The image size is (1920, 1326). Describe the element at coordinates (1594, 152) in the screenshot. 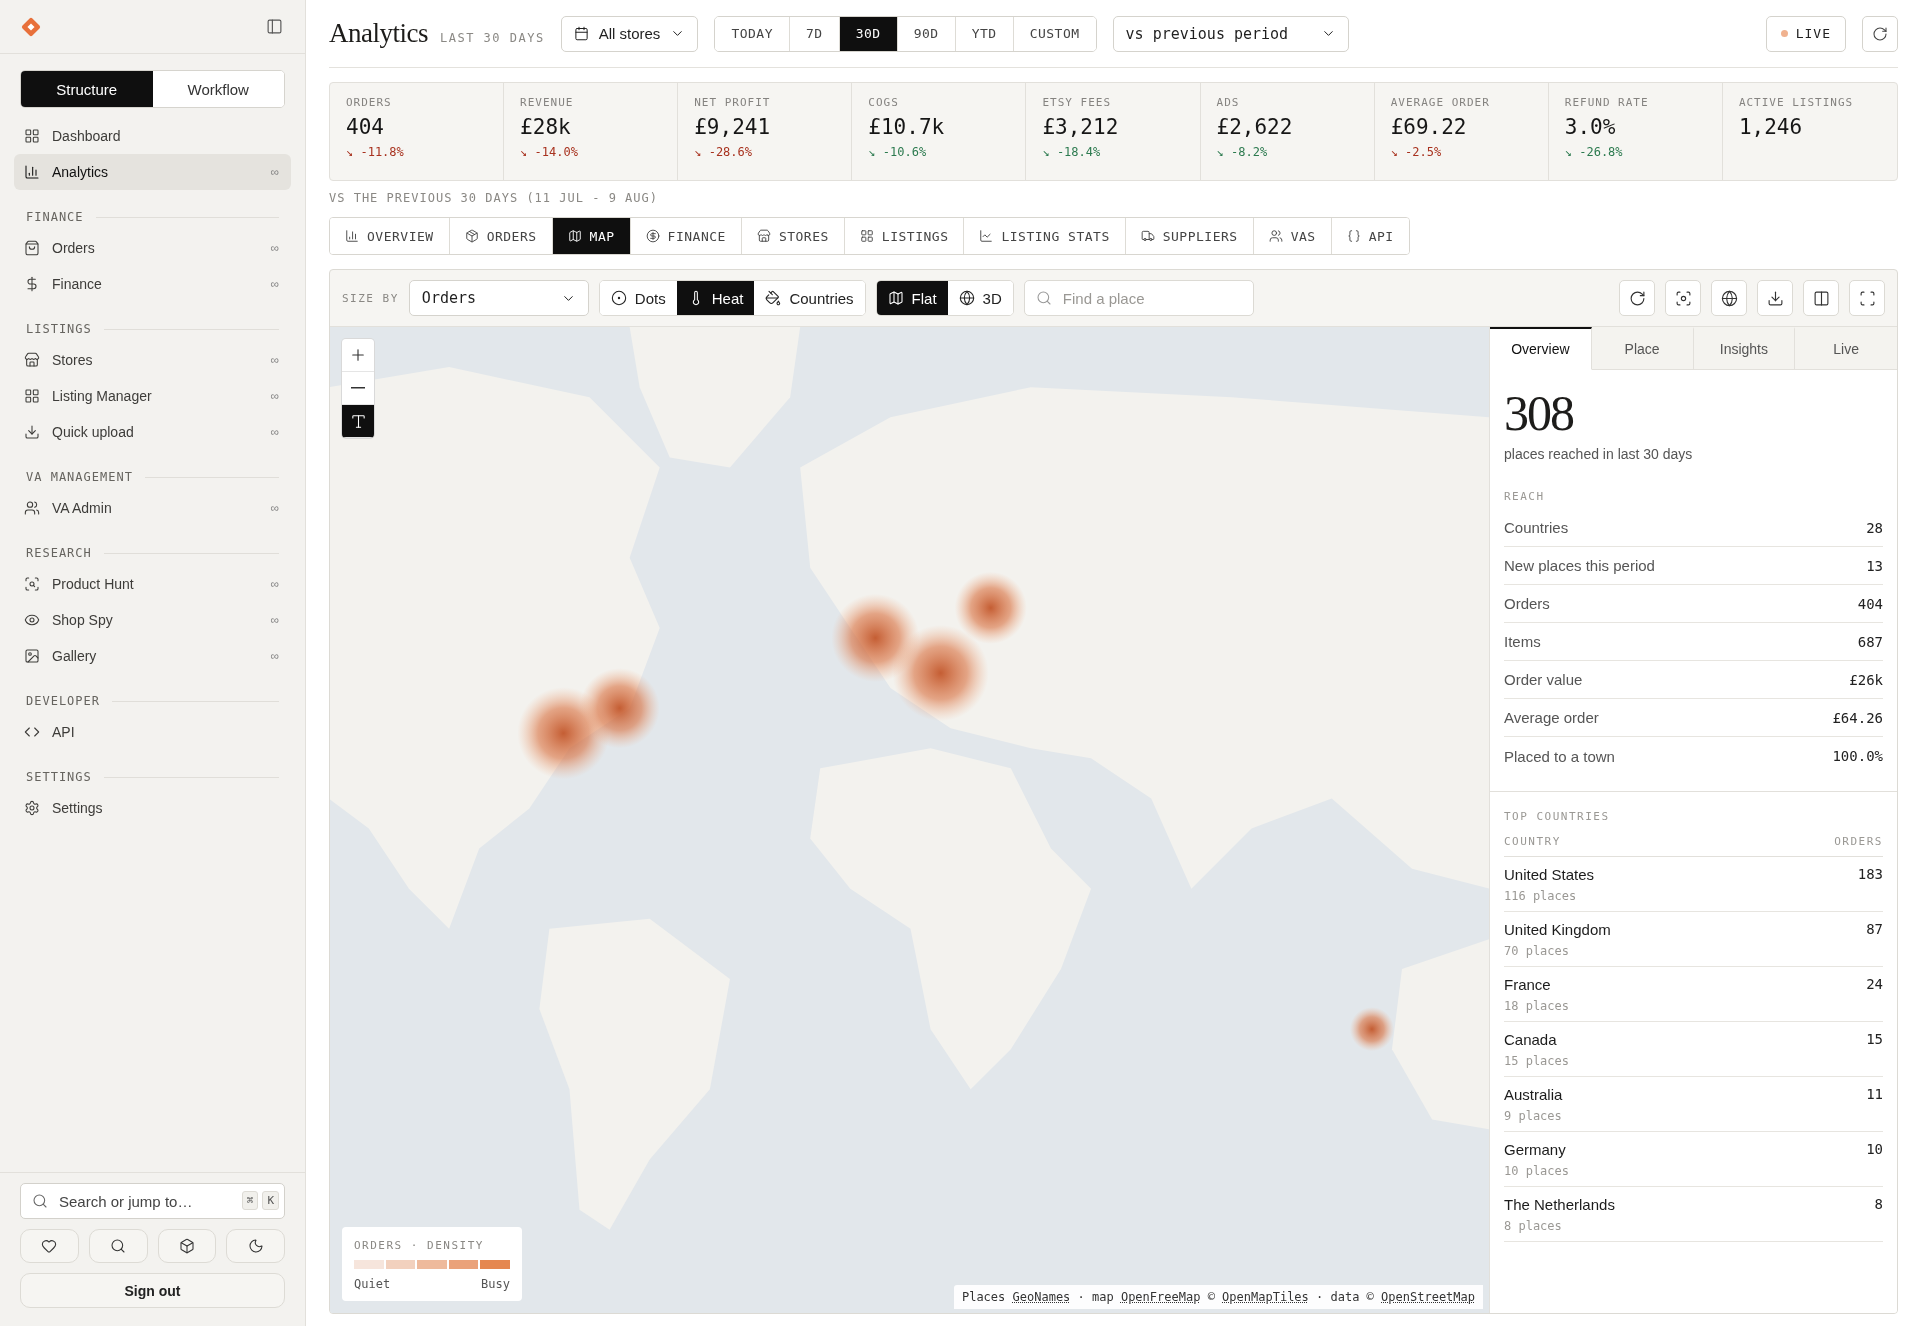

I see `kpi-change: ↘ -26.8%` at that location.